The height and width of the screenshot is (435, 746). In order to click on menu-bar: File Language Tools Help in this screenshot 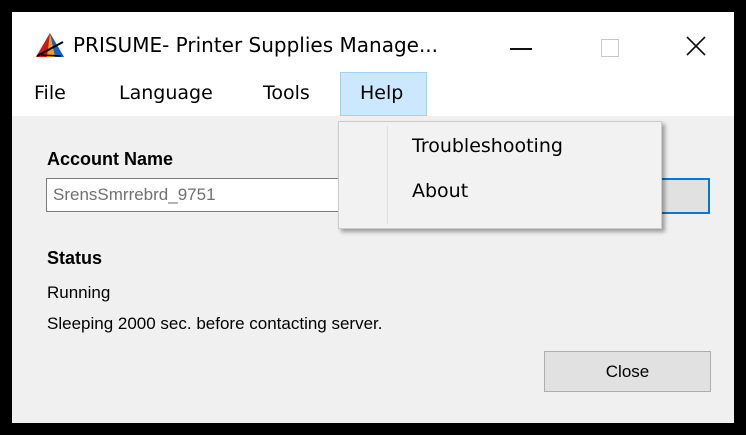, I will do `click(373, 94)`.